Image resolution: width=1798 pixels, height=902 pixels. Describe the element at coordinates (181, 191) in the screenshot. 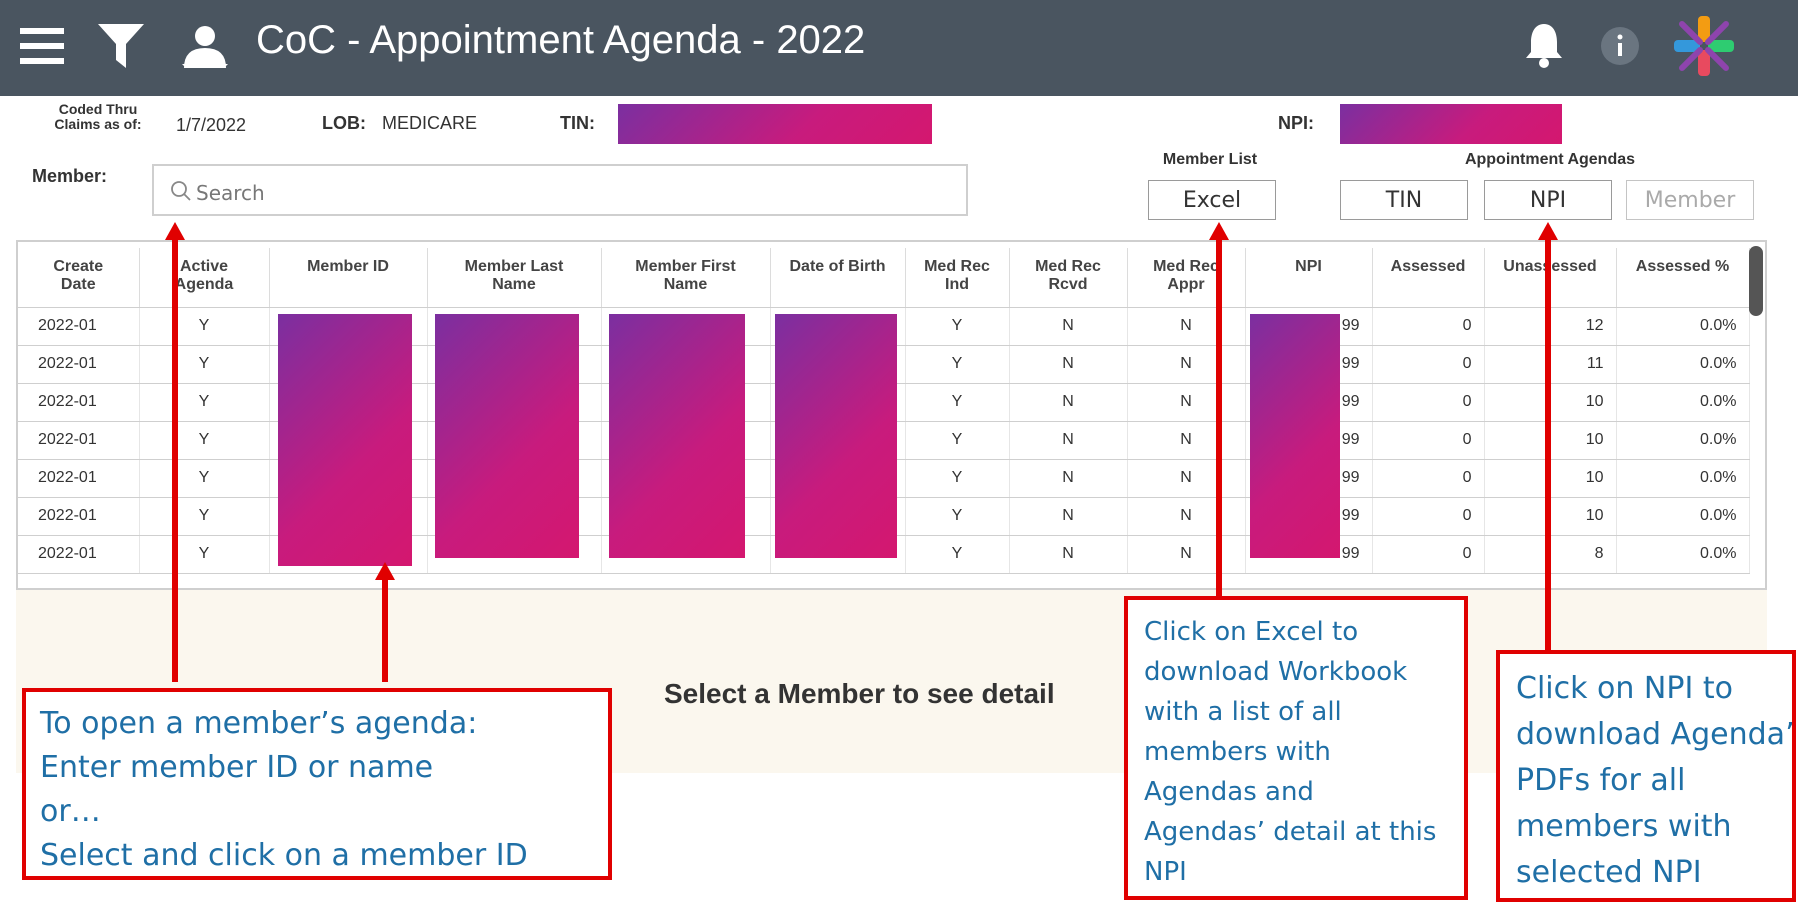

I see `search-icon` at that location.